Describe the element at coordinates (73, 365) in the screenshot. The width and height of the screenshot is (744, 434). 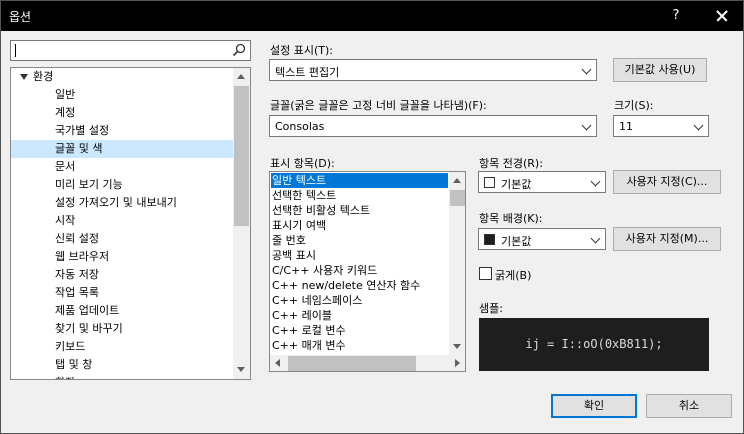
I see `tree-item-tabs-windows: 탭 및 창` at that location.